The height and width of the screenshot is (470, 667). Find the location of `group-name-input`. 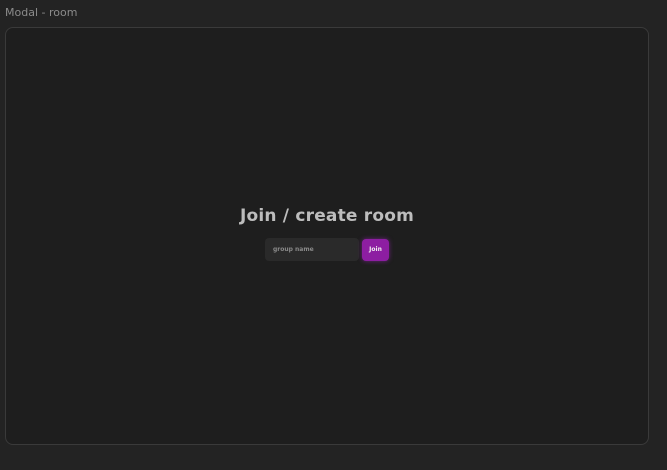

group-name-input is located at coordinates (312, 249).